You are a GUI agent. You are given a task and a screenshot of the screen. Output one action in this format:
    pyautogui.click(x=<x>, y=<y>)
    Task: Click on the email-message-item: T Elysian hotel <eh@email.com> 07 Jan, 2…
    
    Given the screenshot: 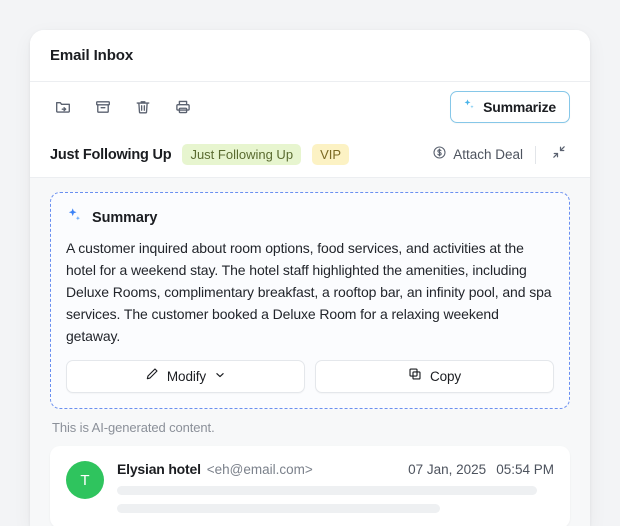 What is the action you would take?
    pyautogui.click(x=310, y=486)
    